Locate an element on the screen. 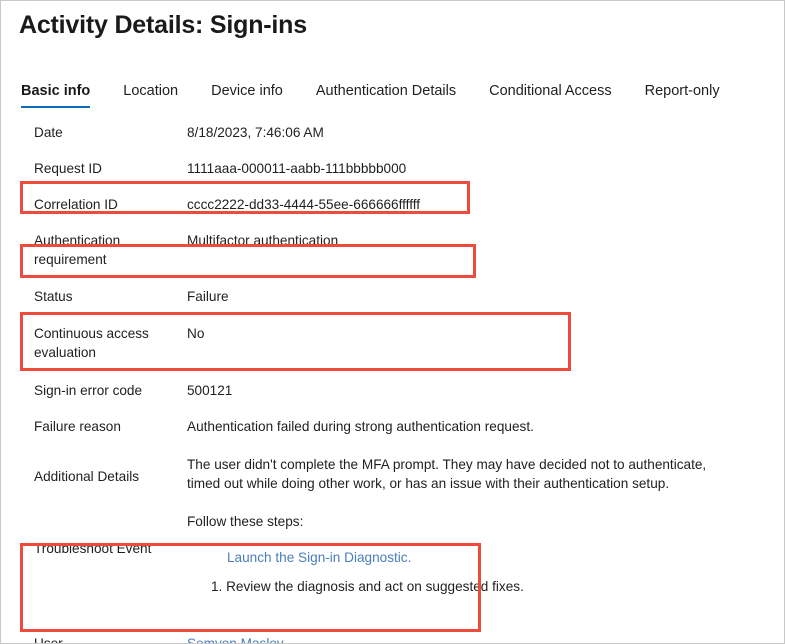 The image size is (785, 644). tab-basic-info: Basic info is located at coordinates (56, 95).